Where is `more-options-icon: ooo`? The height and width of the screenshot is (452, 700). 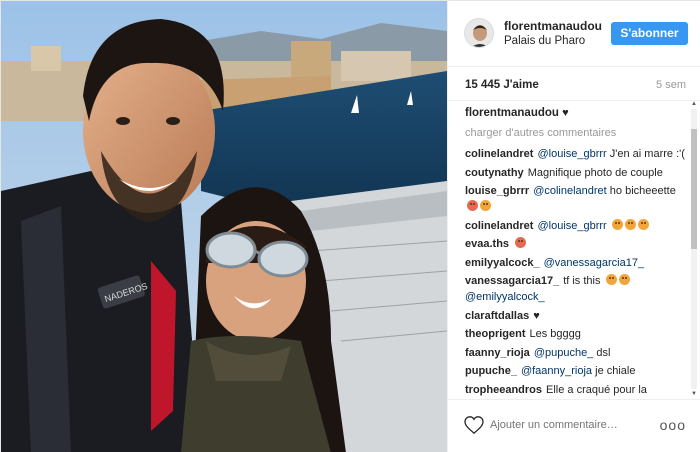 more-options-icon: ooo is located at coordinates (673, 425).